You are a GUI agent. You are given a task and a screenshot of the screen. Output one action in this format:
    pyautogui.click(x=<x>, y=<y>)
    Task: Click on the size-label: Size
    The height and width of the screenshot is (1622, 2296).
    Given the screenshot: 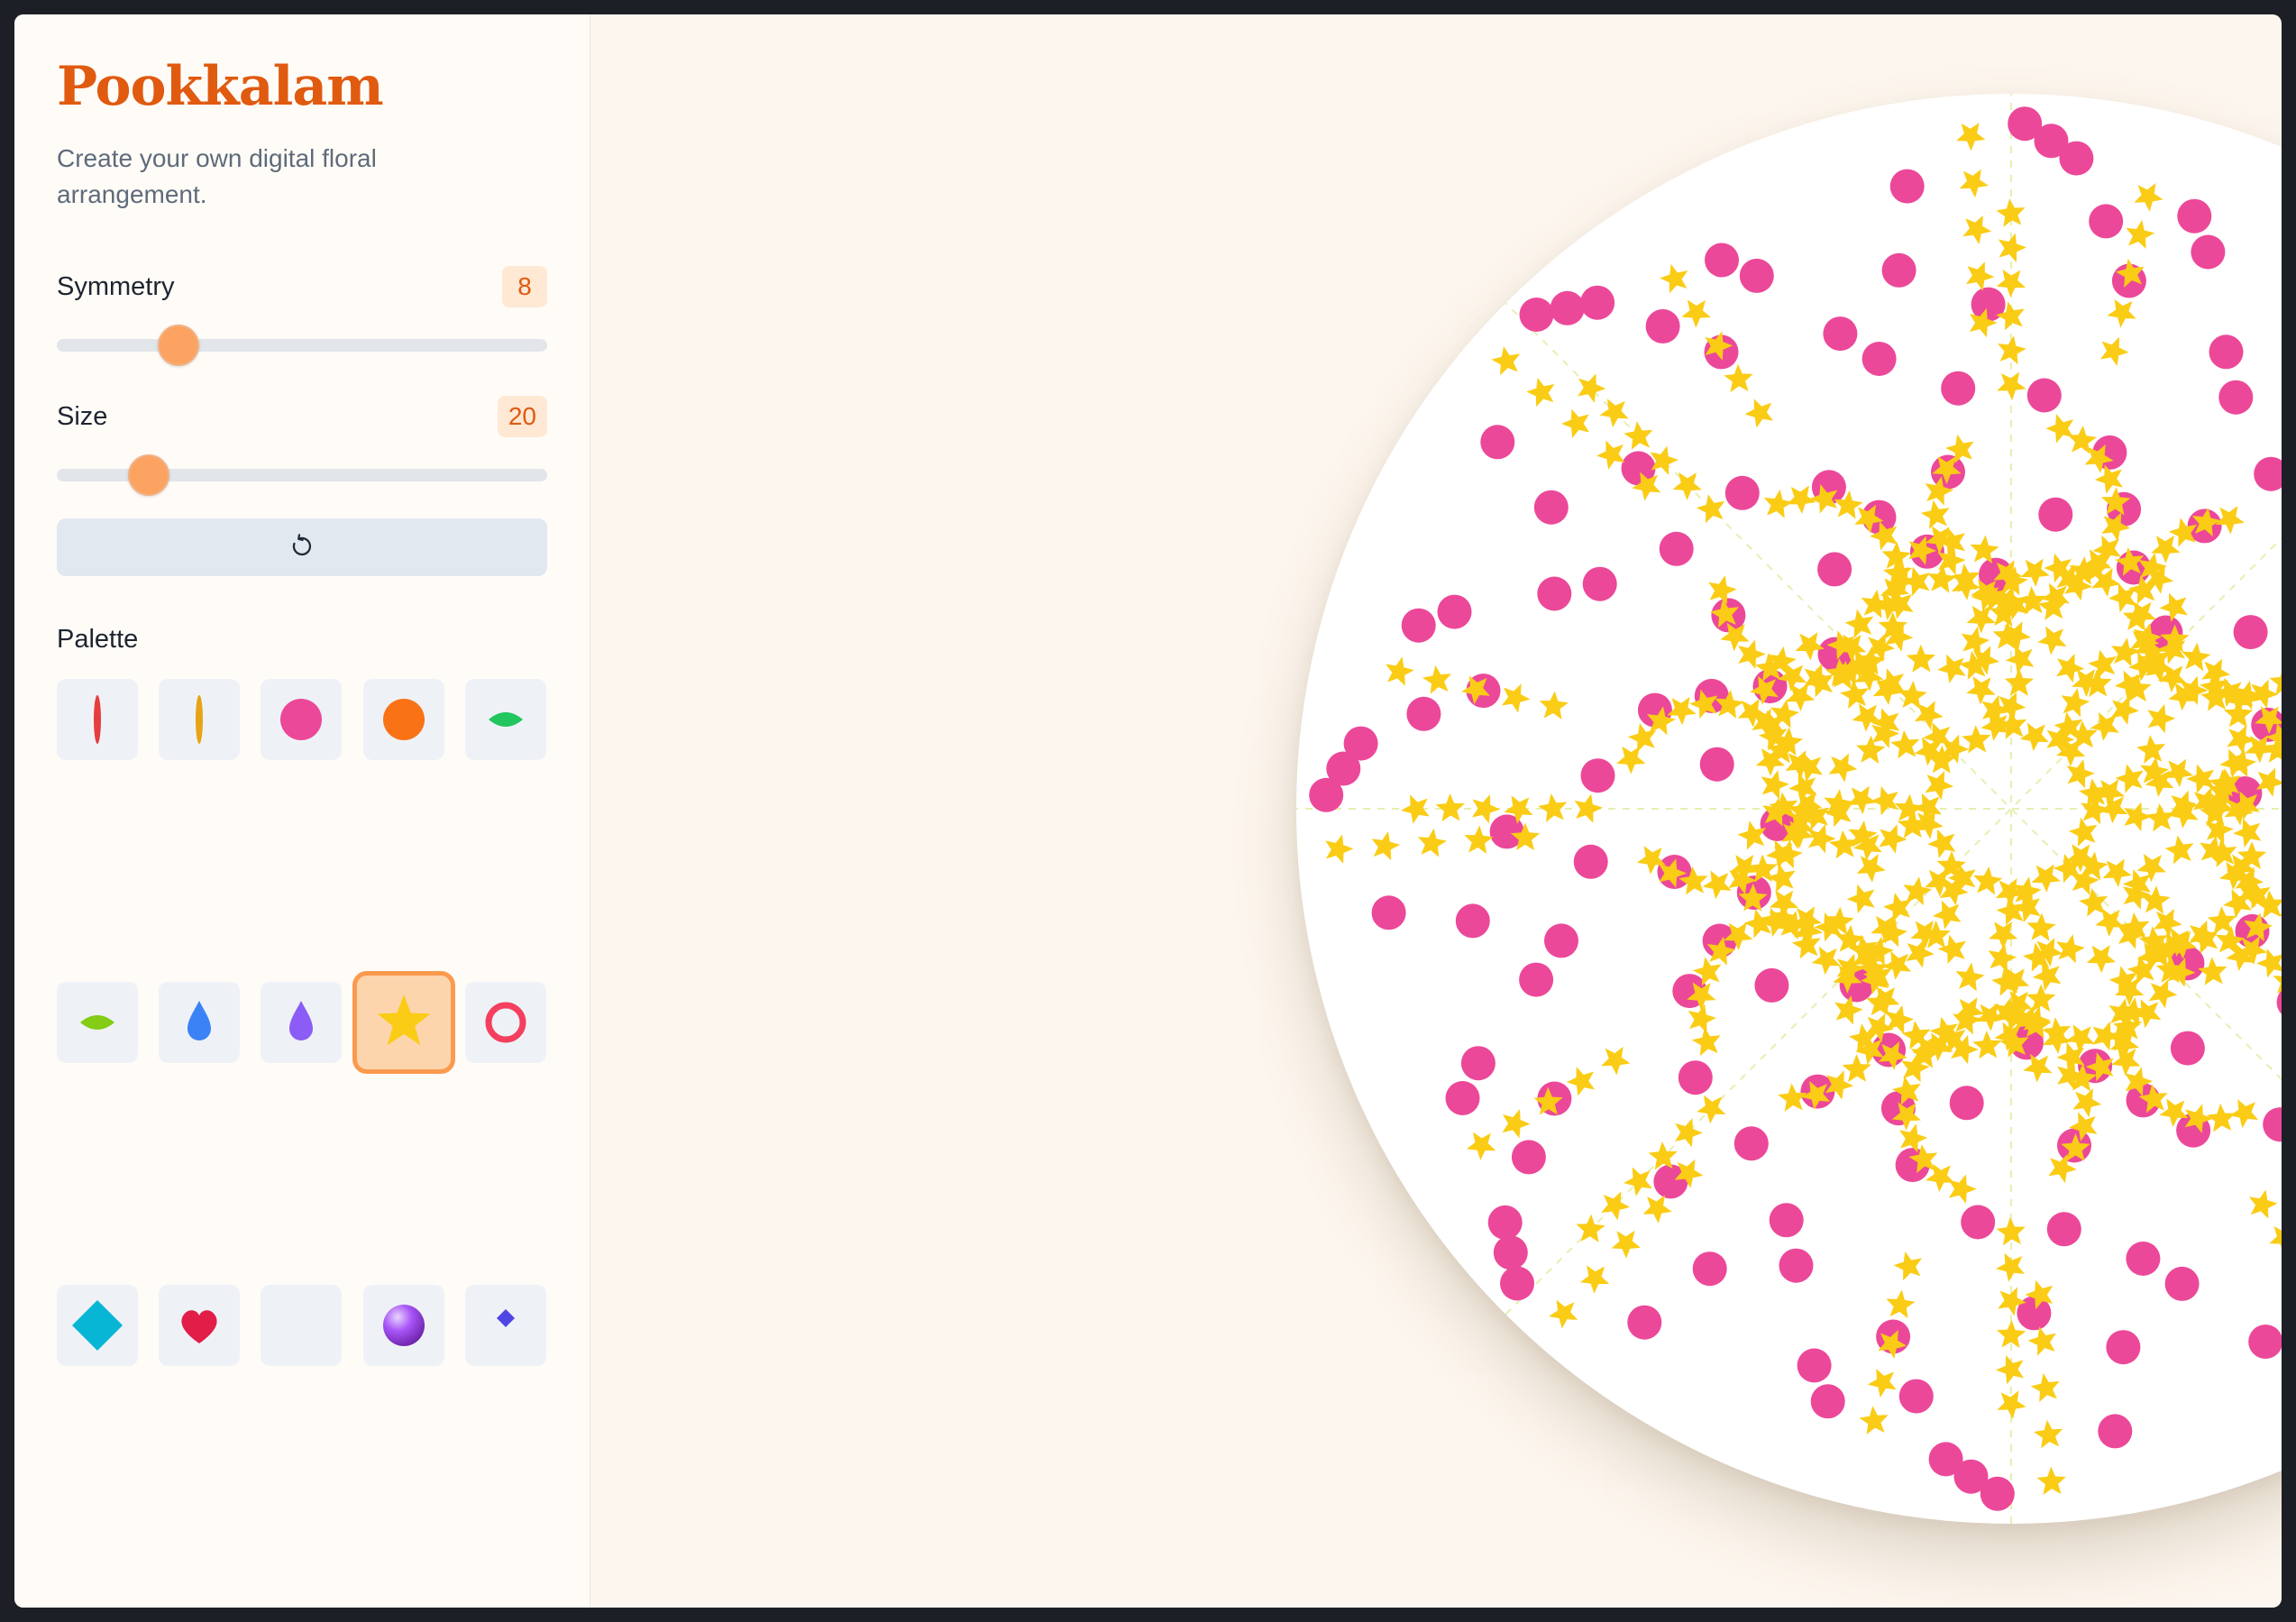 What is the action you would take?
    pyautogui.click(x=82, y=416)
    